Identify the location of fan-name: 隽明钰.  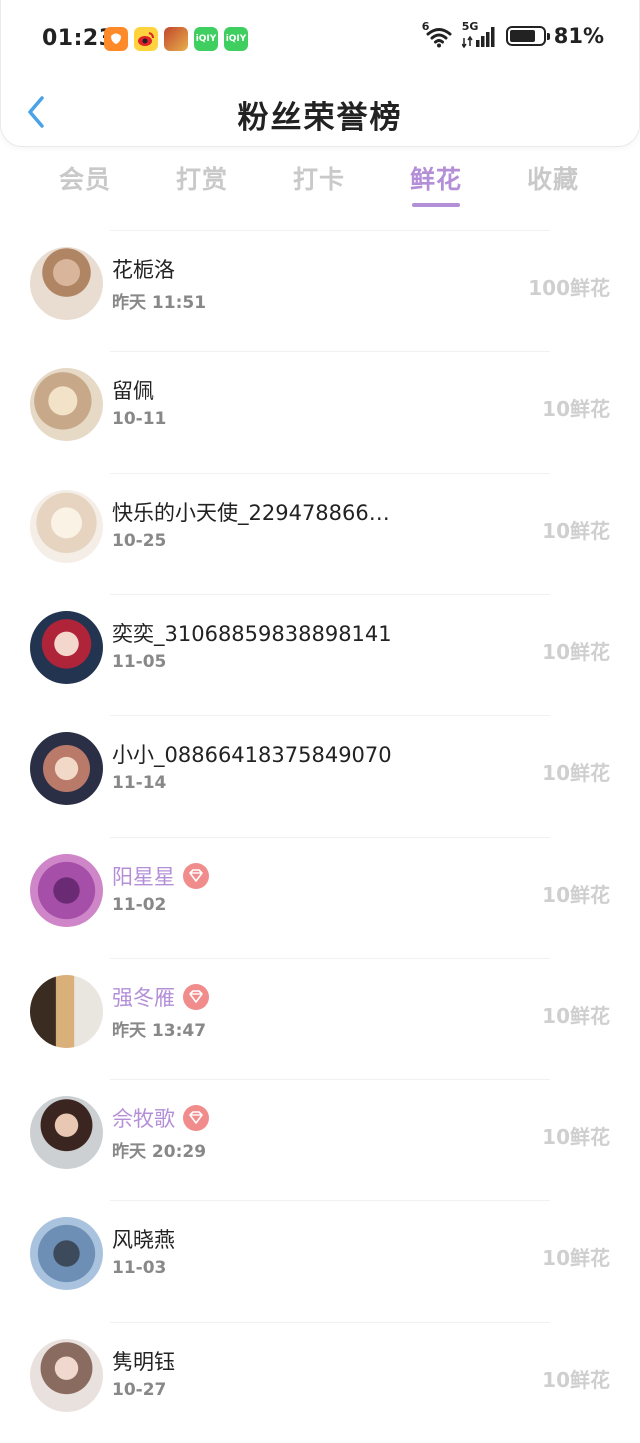
(143, 1361).